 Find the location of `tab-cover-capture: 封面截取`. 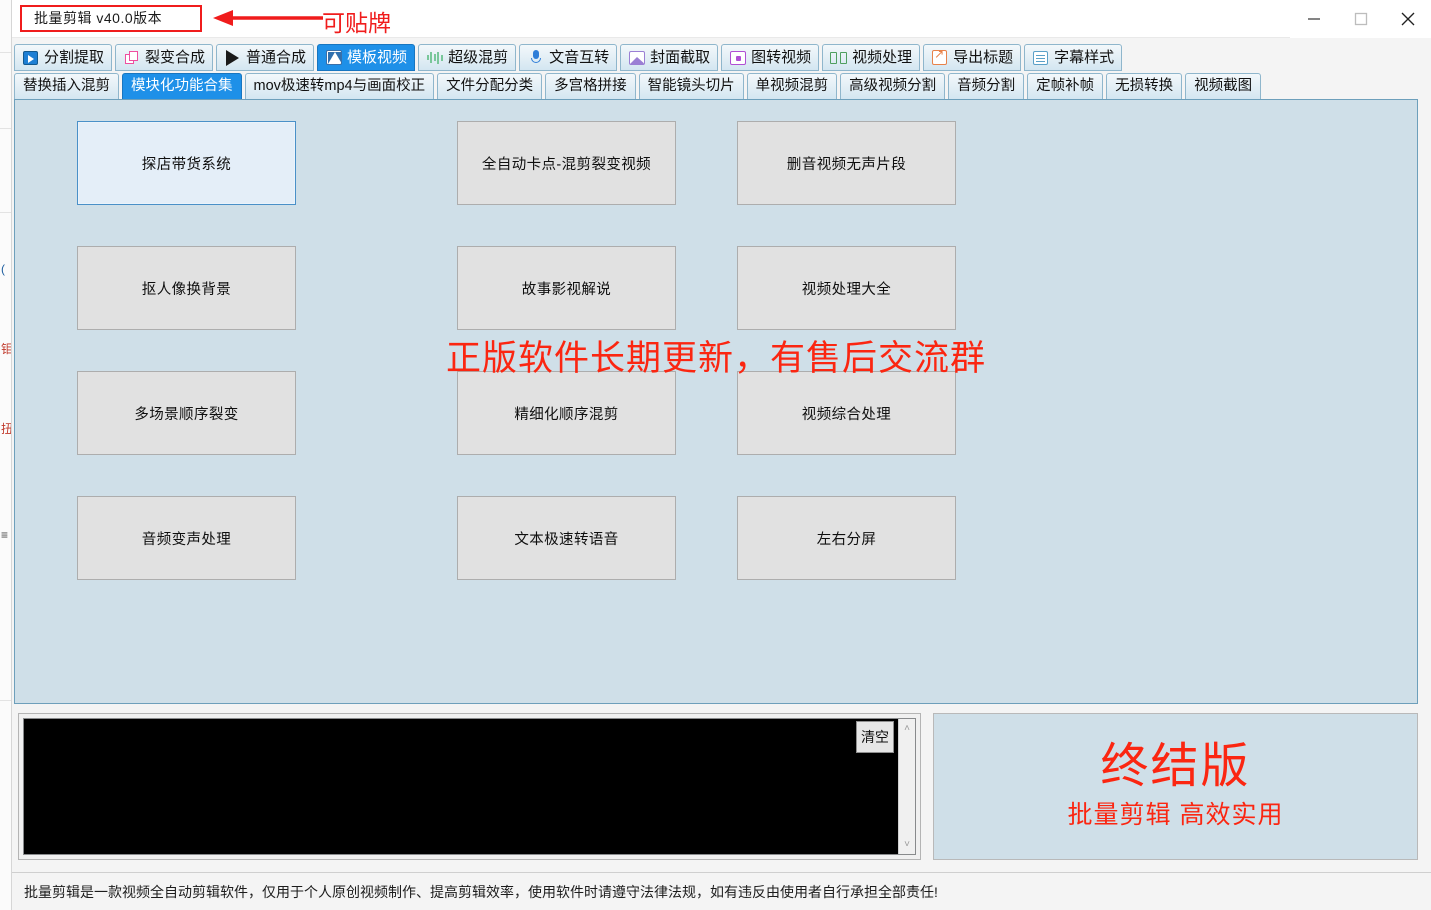

tab-cover-capture: 封面截取 is located at coordinates (669, 57).